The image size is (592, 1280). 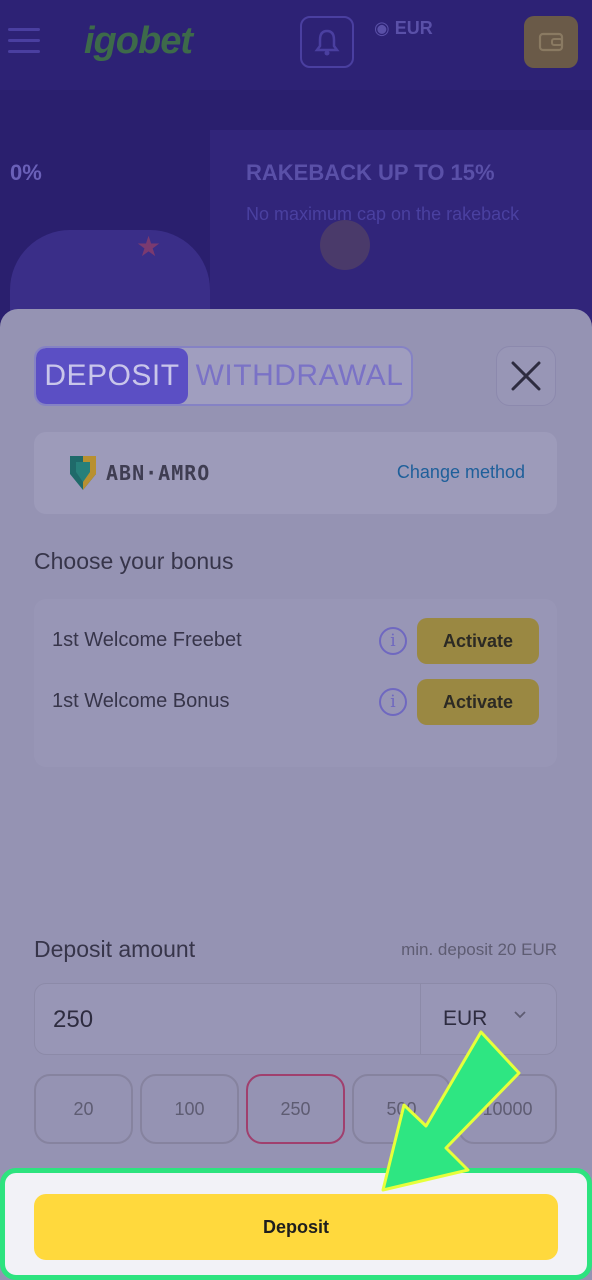 I want to click on payment-method-card: ABN·AMRO Change method, so click(x=295, y=473).